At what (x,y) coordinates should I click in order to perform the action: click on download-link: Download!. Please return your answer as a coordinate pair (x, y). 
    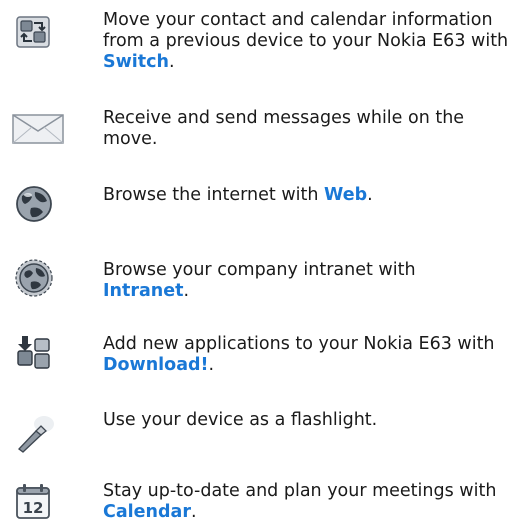
    Looking at the image, I should click on (156, 365).